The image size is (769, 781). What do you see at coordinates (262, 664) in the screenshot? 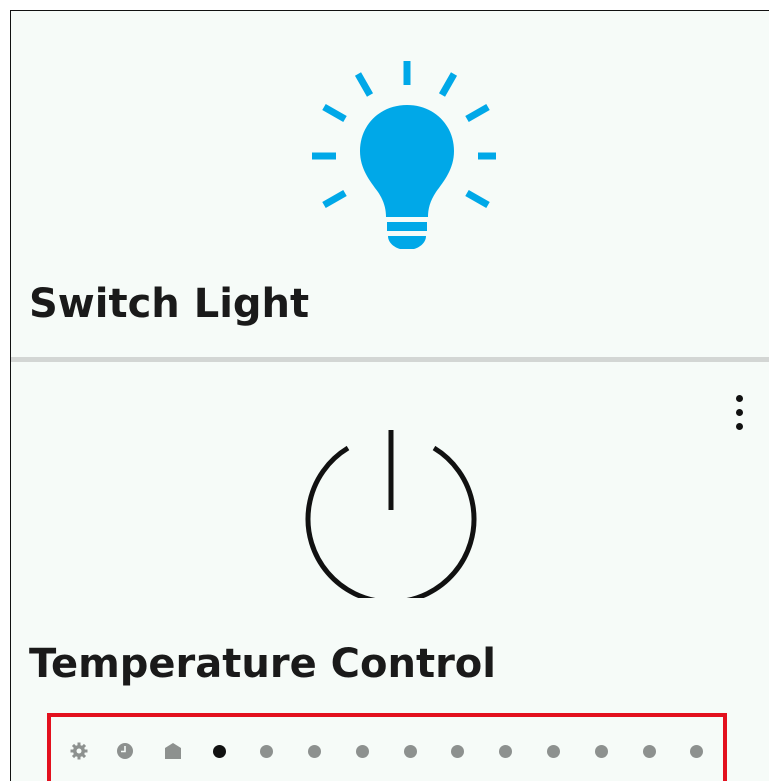
I see `tile-title: Temperature Control` at bounding box center [262, 664].